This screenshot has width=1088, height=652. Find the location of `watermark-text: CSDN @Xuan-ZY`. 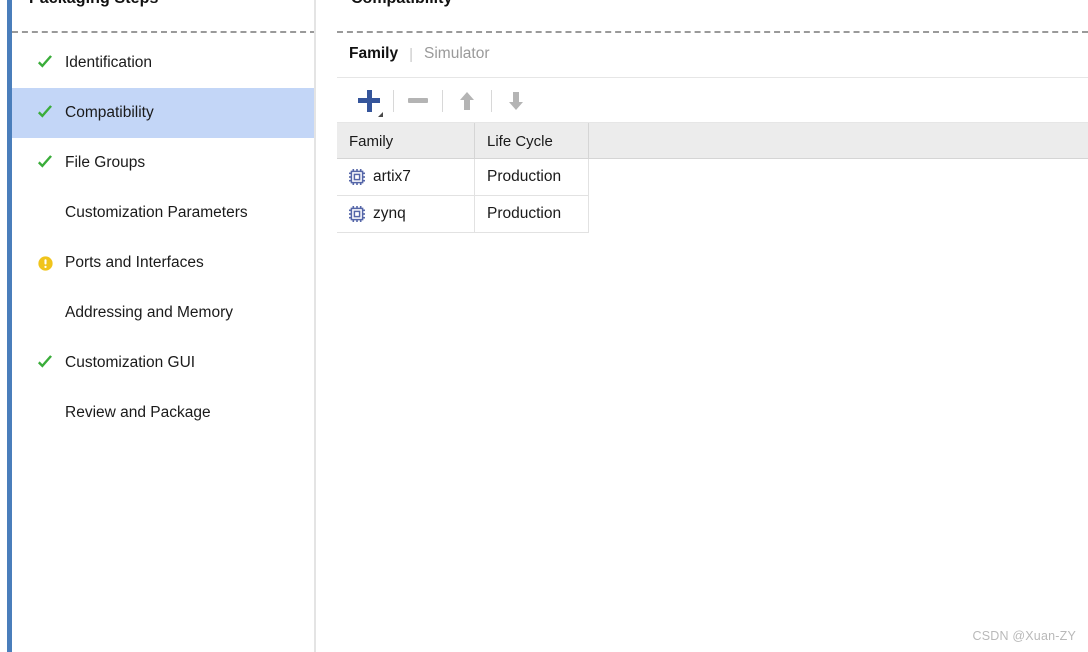

watermark-text: CSDN @Xuan-ZY is located at coordinates (1024, 636).